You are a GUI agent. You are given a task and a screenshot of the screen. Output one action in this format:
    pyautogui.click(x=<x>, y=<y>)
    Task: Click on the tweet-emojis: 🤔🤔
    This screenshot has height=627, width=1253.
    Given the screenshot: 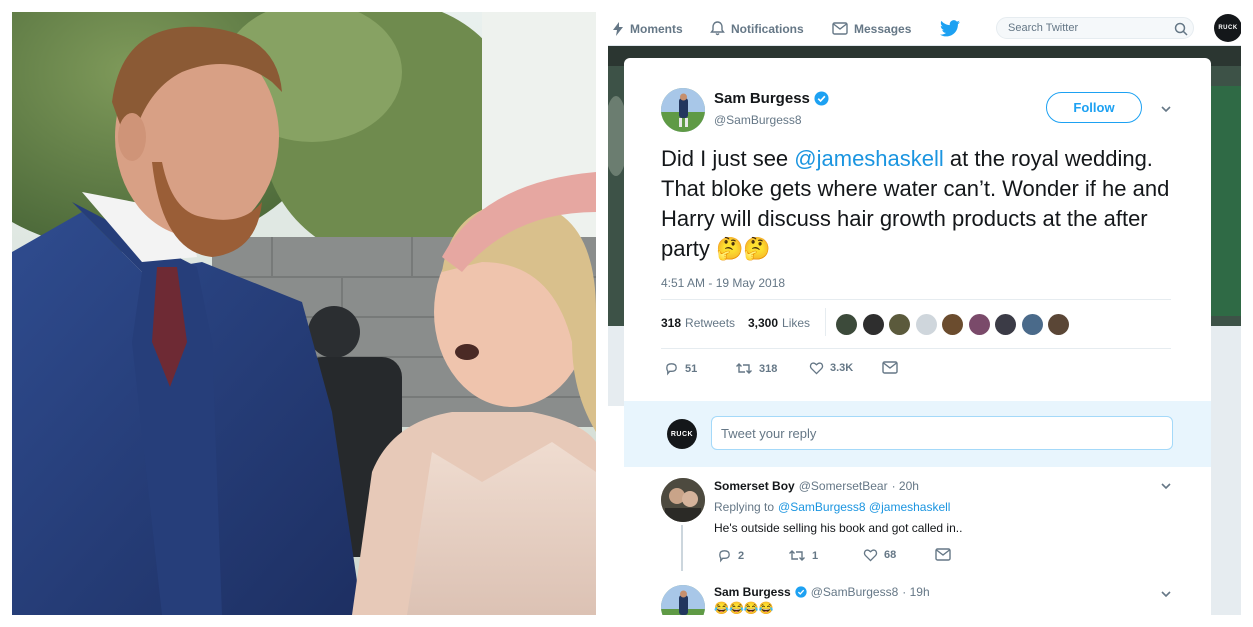 What is the action you would take?
    pyautogui.click(x=743, y=248)
    